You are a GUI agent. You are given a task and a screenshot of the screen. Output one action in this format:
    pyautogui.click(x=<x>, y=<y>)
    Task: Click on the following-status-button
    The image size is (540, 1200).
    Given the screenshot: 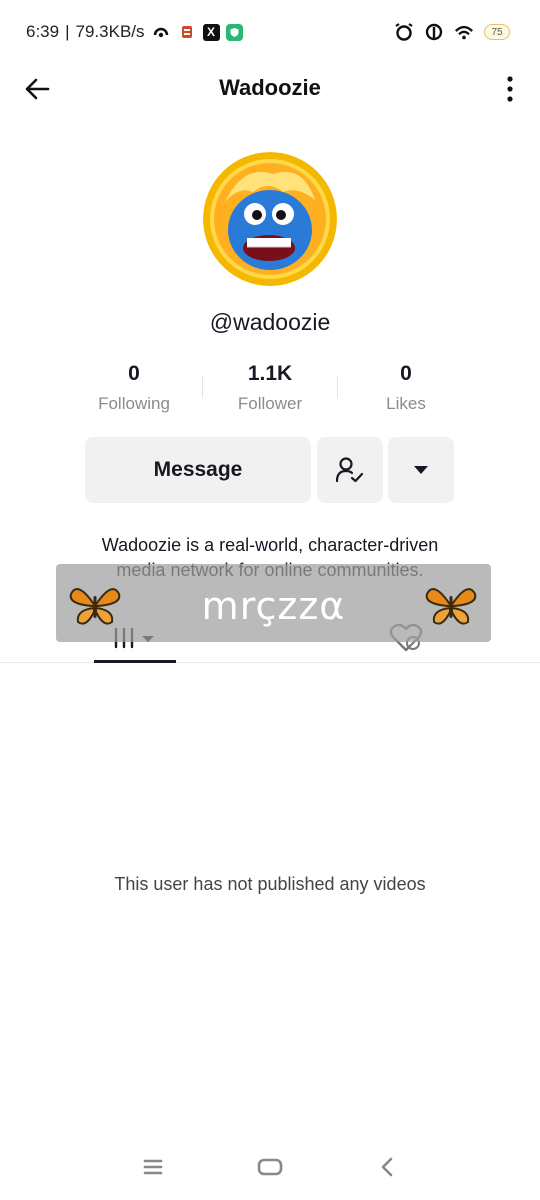 What is the action you would take?
    pyautogui.click(x=350, y=470)
    